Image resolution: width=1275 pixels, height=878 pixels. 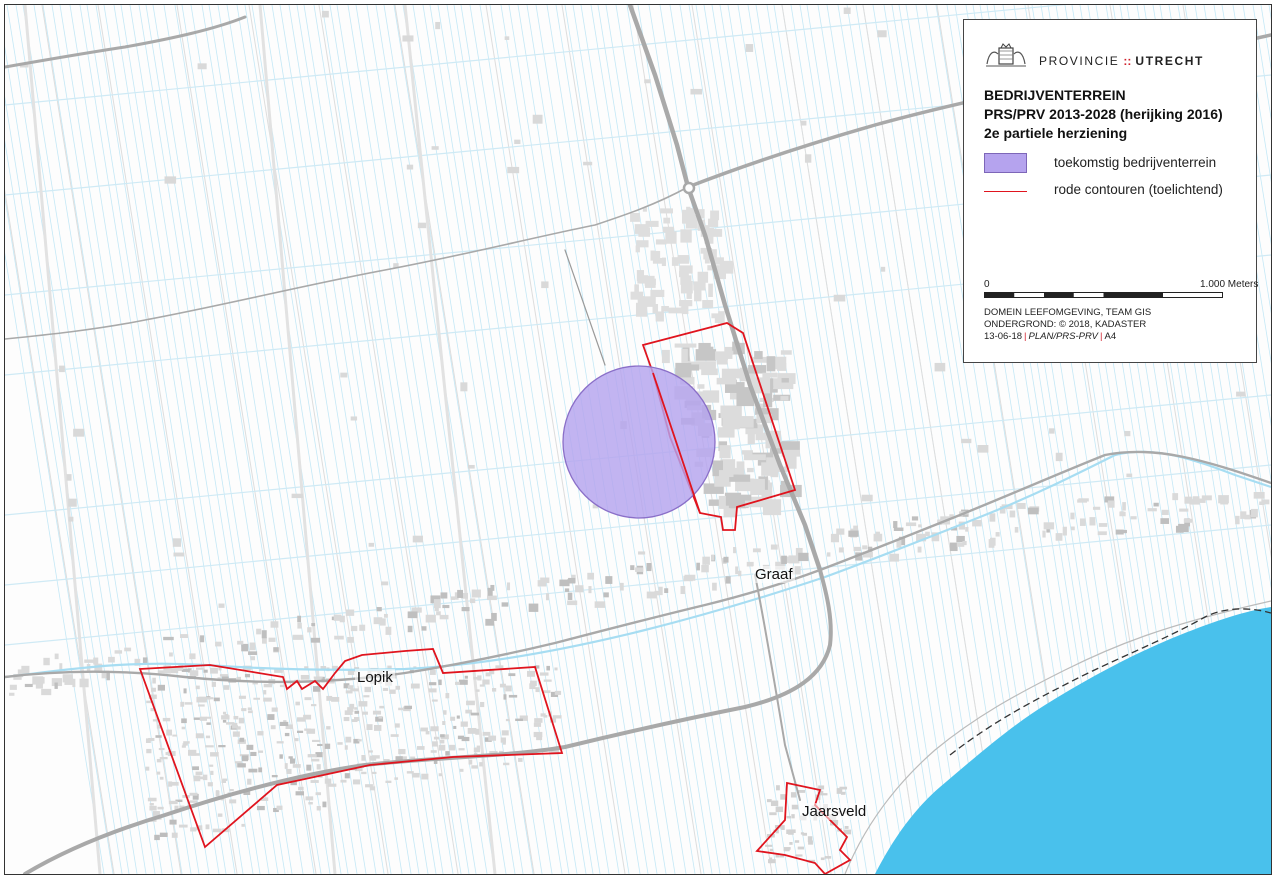 What do you see at coordinates (1135, 162) in the screenshot?
I see `legend-label-future-zone: toekomstig bedrijventerrein` at bounding box center [1135, 162].